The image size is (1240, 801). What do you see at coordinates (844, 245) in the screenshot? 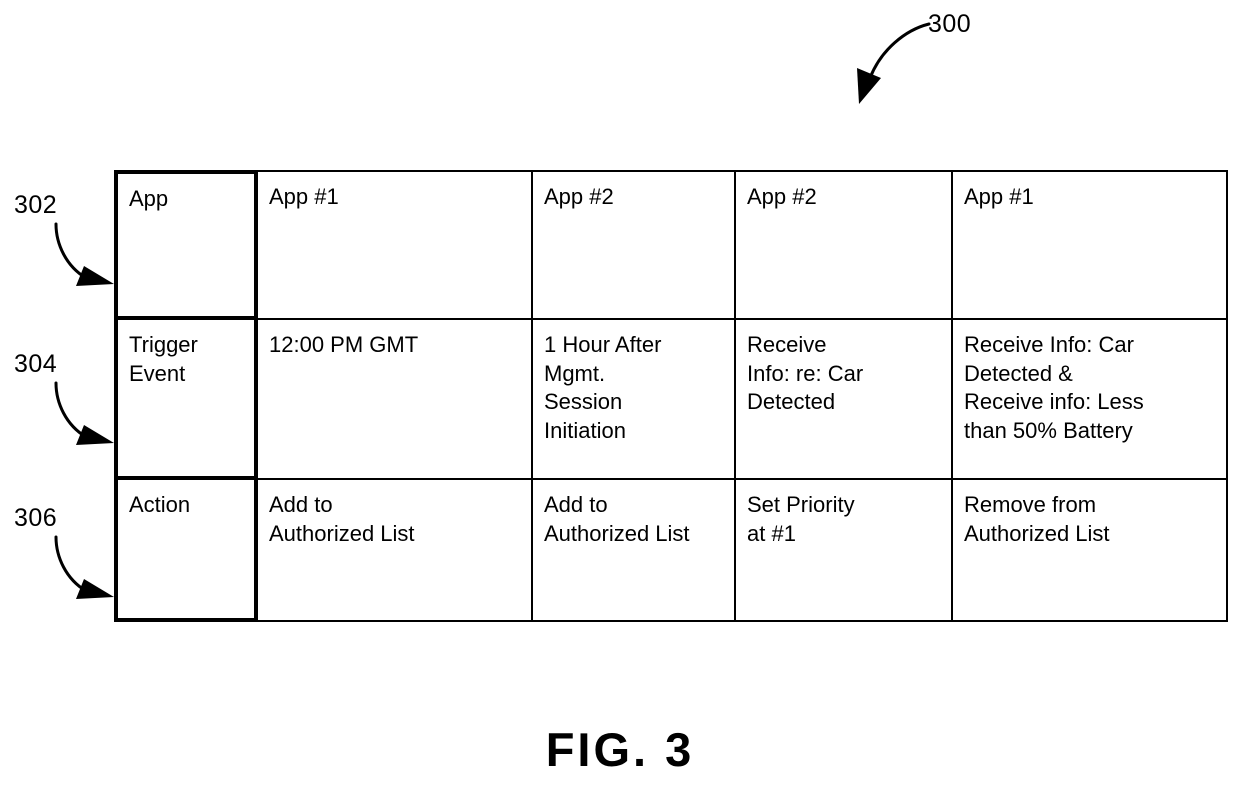
I see `cell-app-col3: App #2` at bounding box center [844, 245].